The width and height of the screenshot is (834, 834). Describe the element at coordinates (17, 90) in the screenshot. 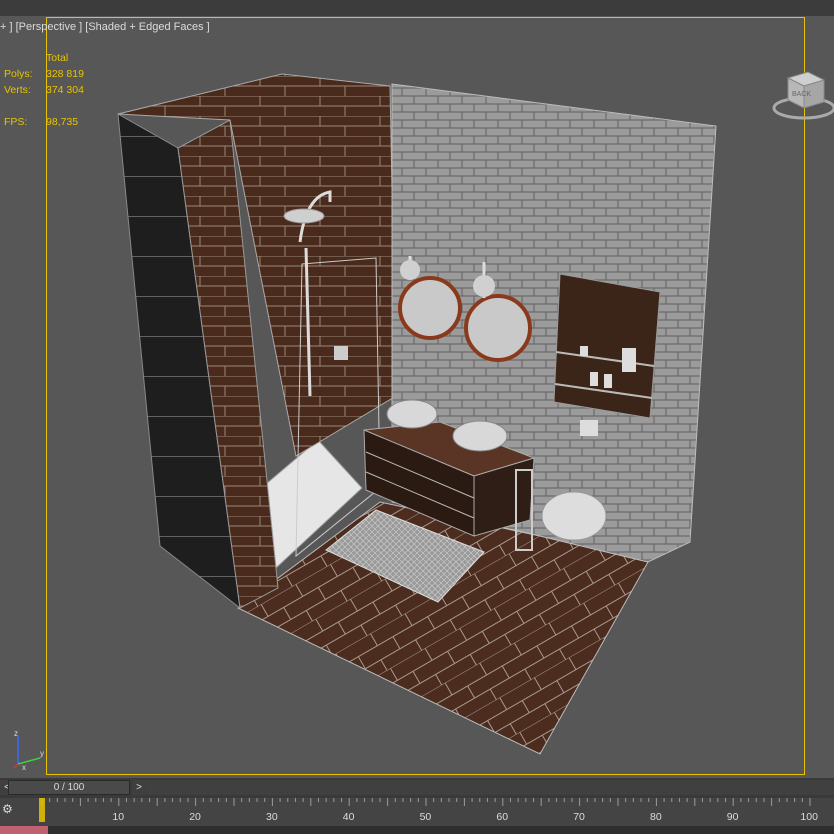

I see `verts-label: Verts:` at that location.